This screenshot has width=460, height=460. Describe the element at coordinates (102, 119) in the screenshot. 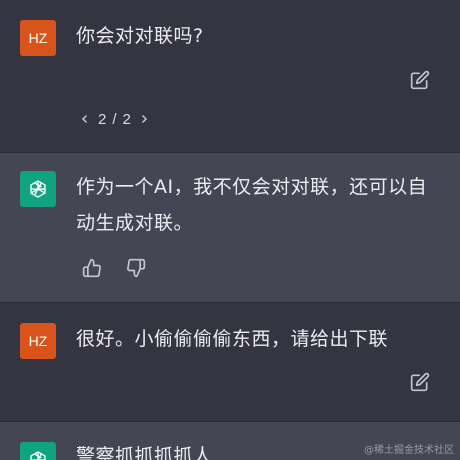

I see `pager-current: 2` at that location.